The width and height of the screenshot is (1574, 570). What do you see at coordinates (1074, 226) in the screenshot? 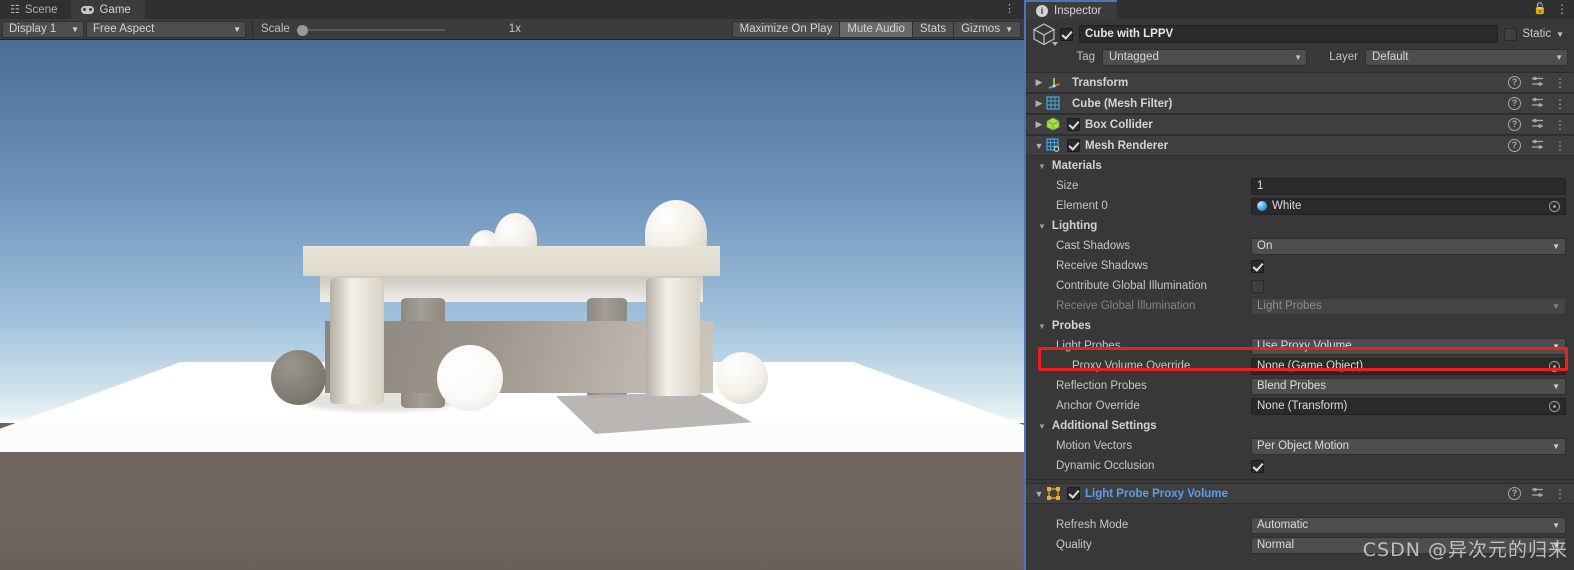
I see `section-lighting-label: Lighting` at bounding box center [1074, 226].